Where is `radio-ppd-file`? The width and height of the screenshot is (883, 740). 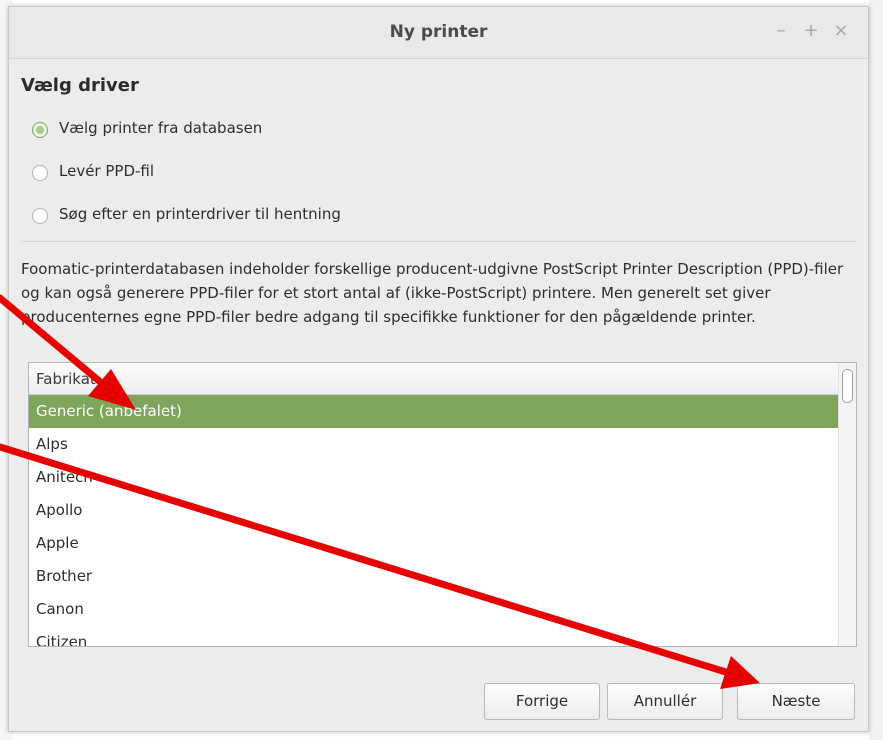
radio-ppd-file is located at coordinates (40, 173).